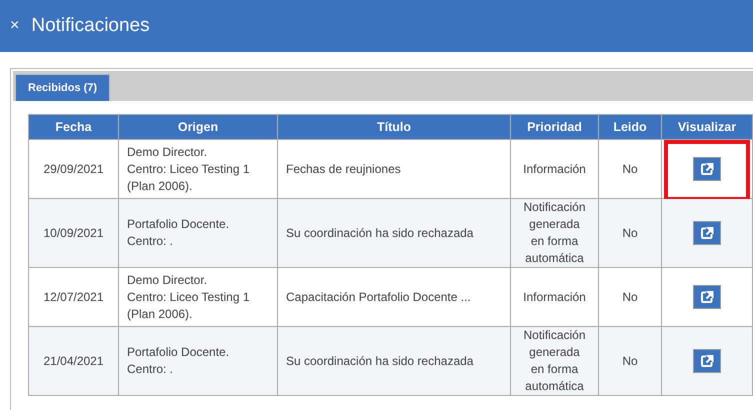  Describe the element at coordinates (554, 127) in the screenshot. I see `column-header: Prioridad` at that location.